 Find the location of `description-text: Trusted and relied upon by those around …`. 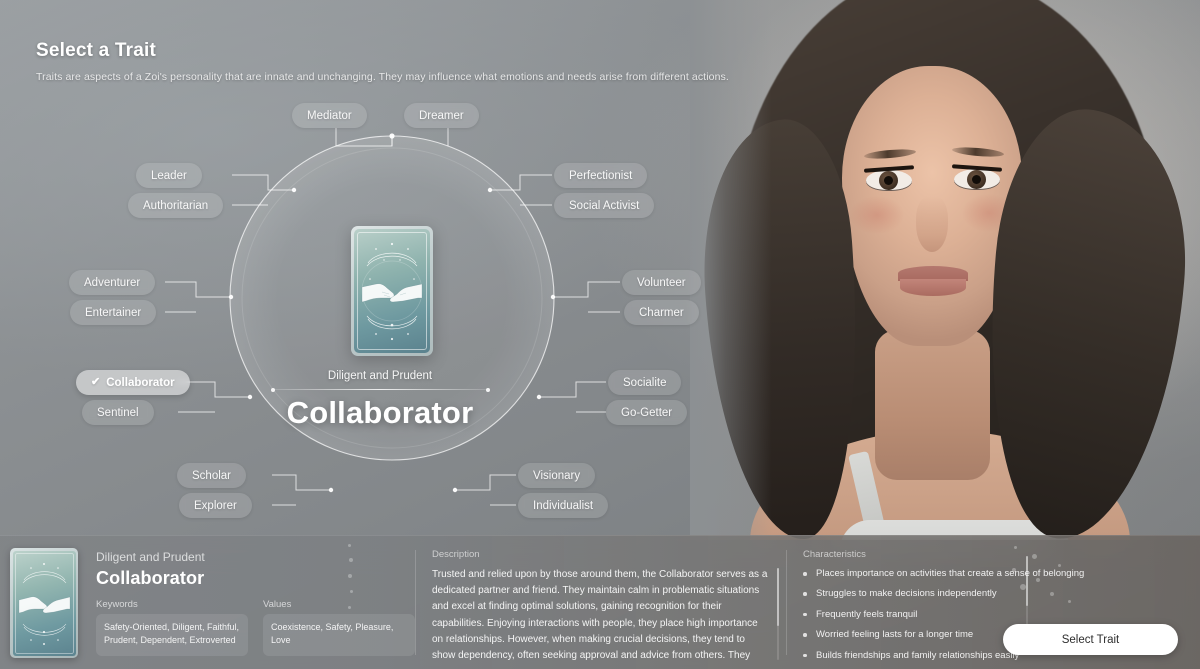

description-text: Trusted and relied upon by those around … is located at coordinates (600, 615).